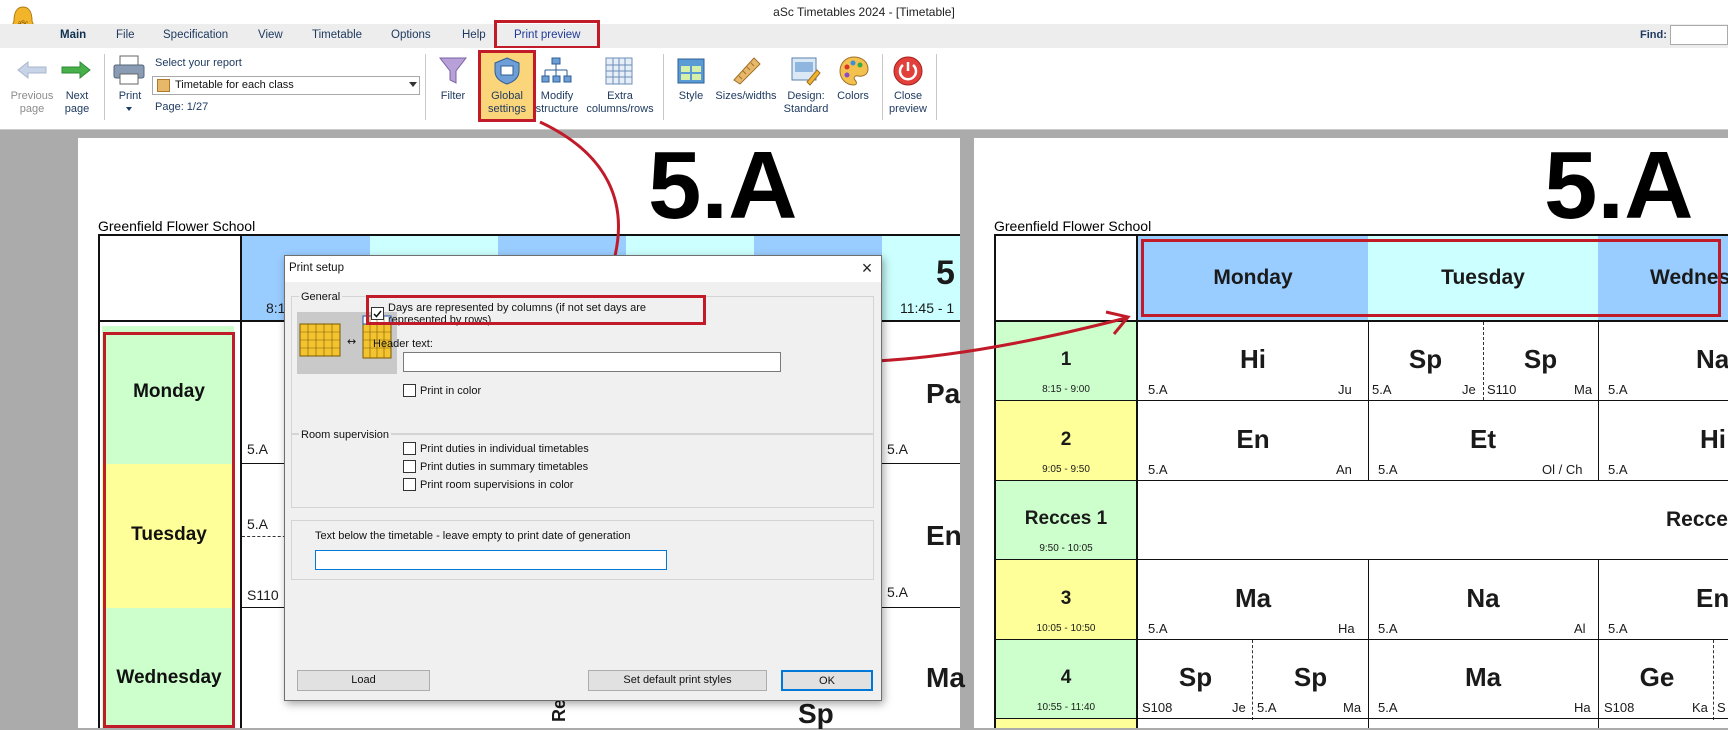 The width and height of the screenshot is (1728, 730). I want to click on duties-individual-label: Print duties in individual timetables, so click(504, 449).